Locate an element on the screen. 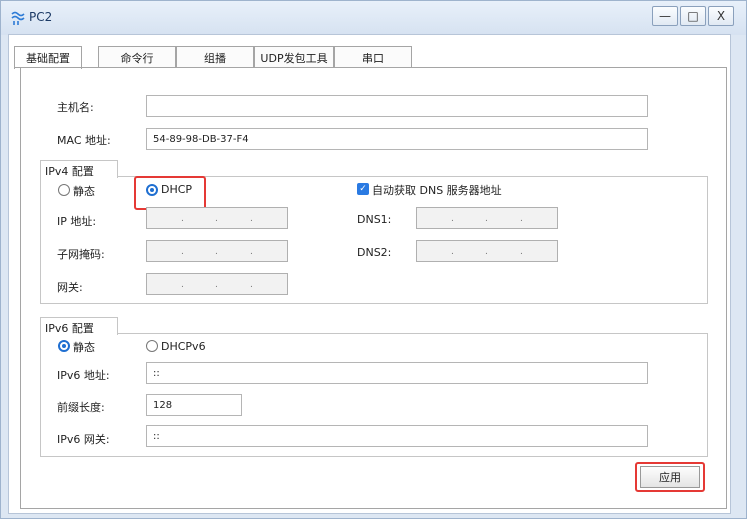  mac-label: MAC 地址: is located at coordinates (84, 140).